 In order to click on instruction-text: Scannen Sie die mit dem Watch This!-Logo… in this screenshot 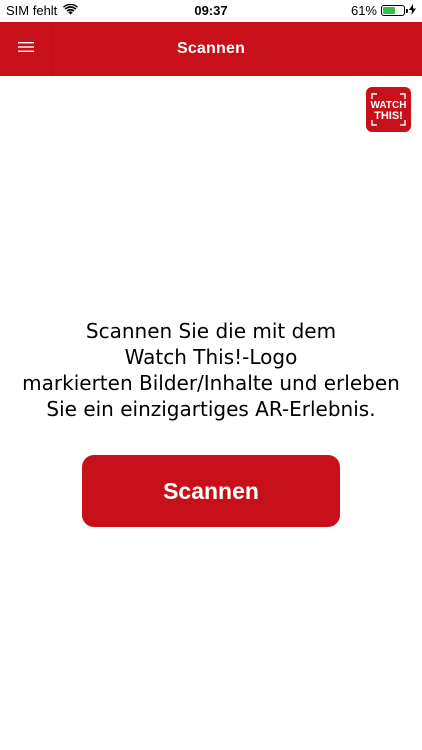, I will do `click(211, 370)`.